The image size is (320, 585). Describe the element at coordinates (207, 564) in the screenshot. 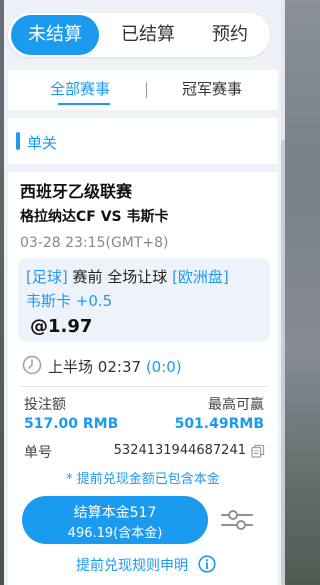

I see `info-icon` at that location.